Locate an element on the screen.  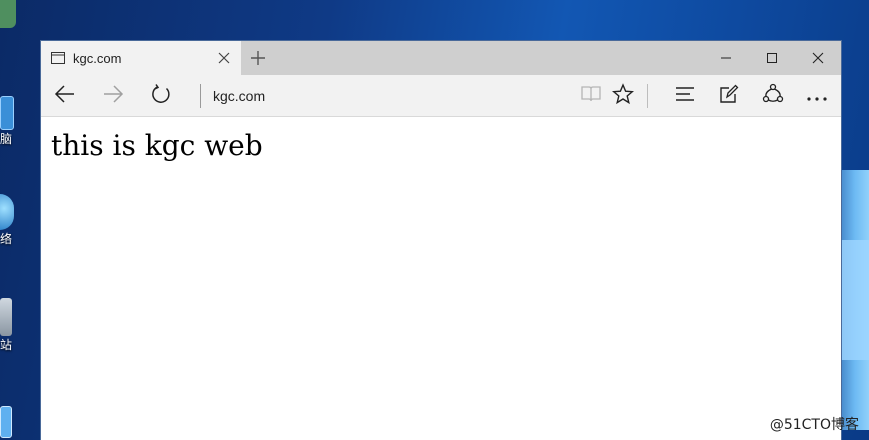
close-icon is located at coordinates (818, 58).